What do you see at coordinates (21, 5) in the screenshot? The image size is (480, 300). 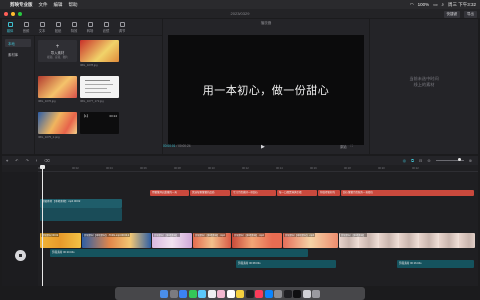 I see `menu-app-name: 剪映专业版` at bounding box center [21, 5].